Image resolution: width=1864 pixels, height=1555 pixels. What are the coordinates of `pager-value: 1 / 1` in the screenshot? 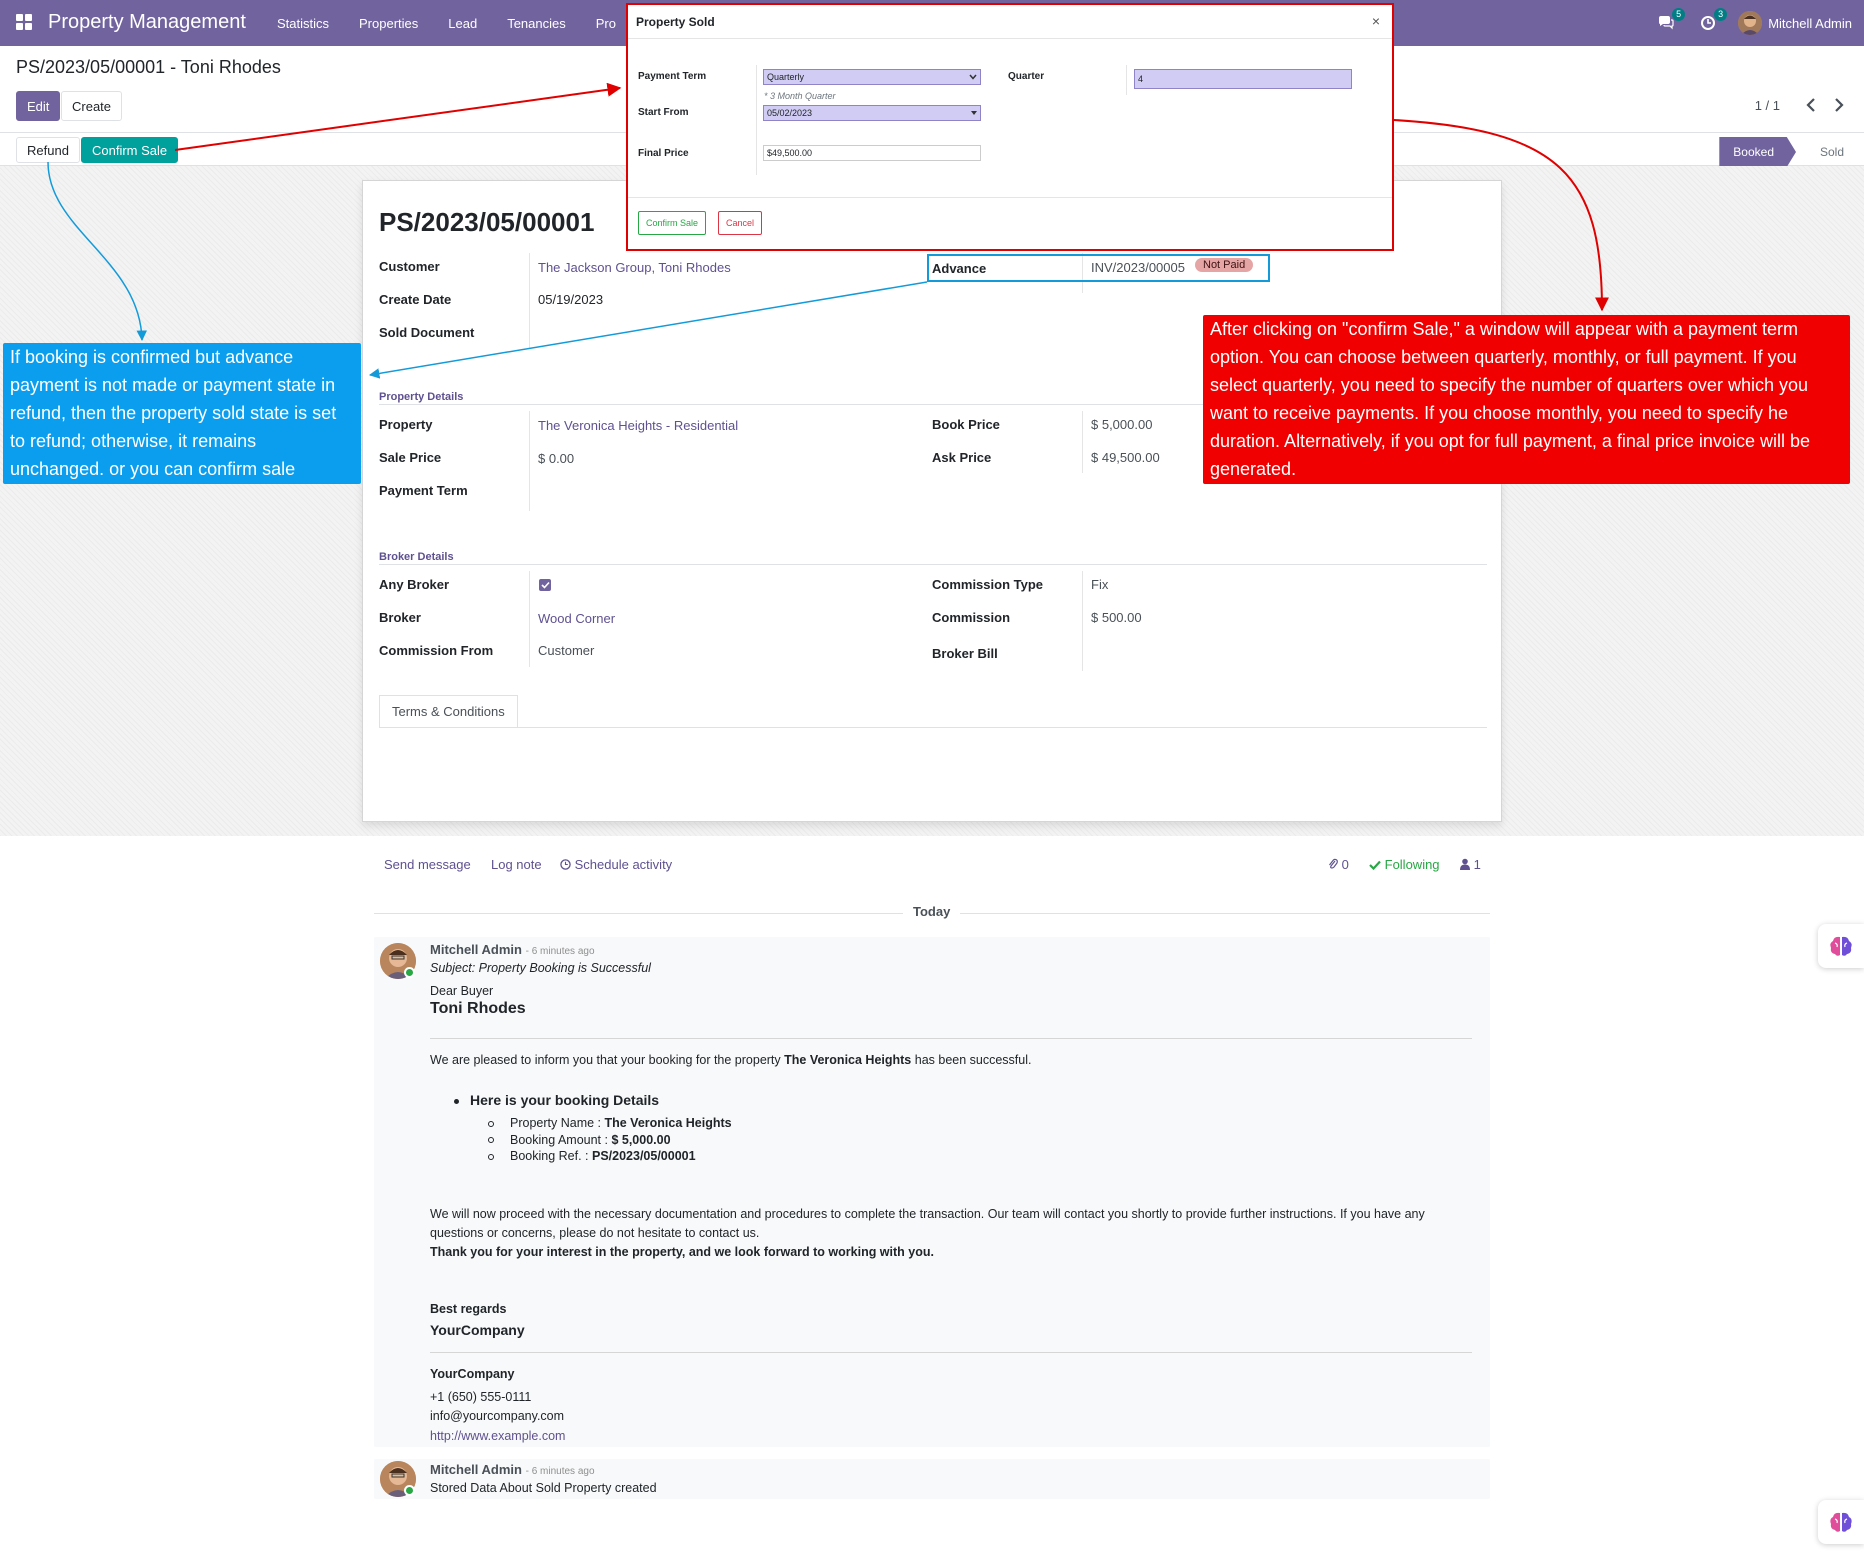 It's located at (1767, 105).